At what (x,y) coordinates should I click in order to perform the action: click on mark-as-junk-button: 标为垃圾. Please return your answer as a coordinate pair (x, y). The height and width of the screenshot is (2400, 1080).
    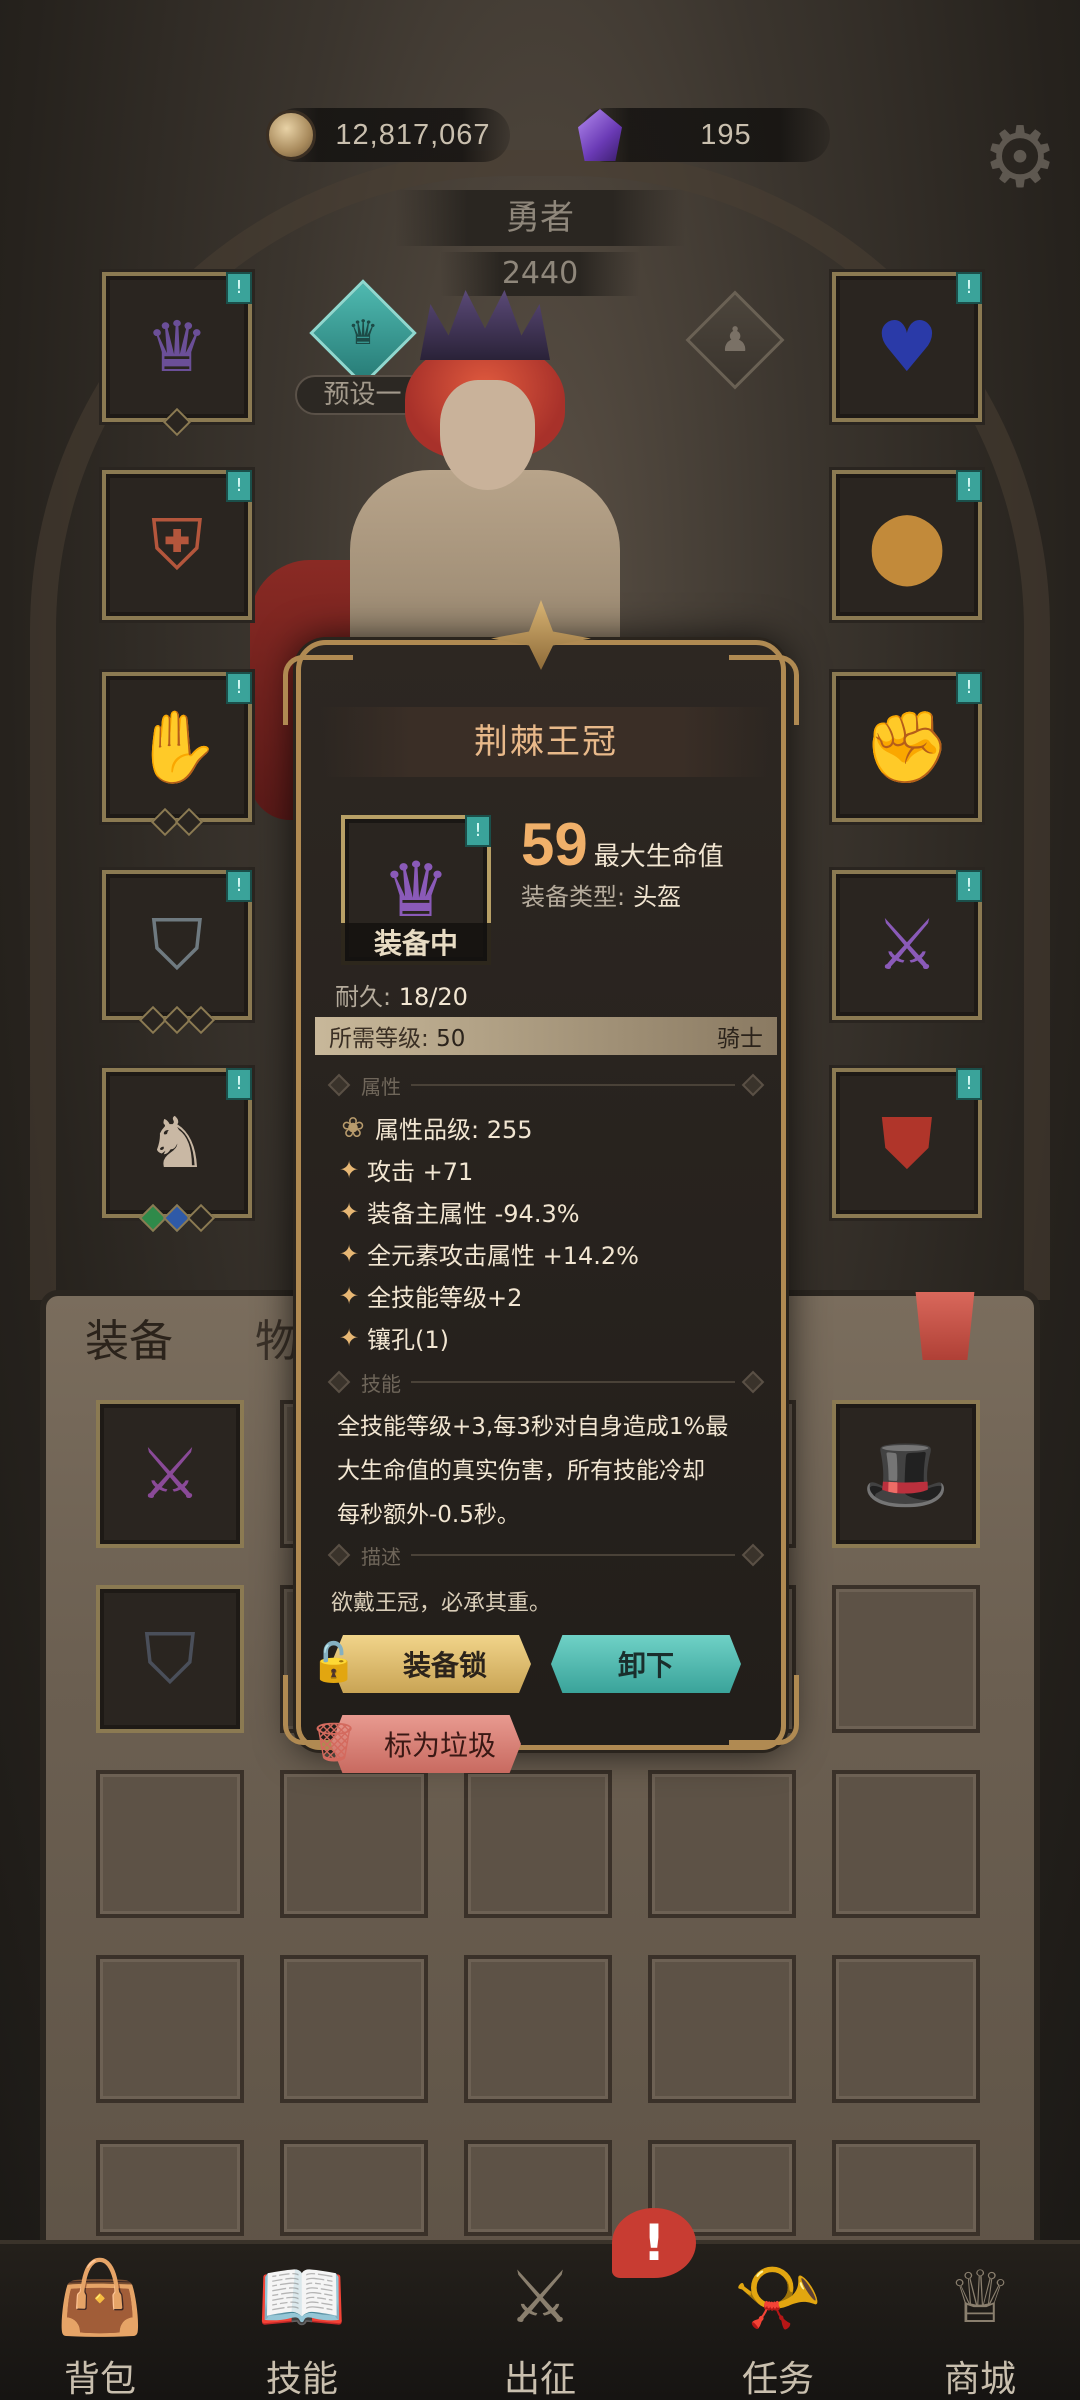
    Looking at the image, I should click on (426, 1744).